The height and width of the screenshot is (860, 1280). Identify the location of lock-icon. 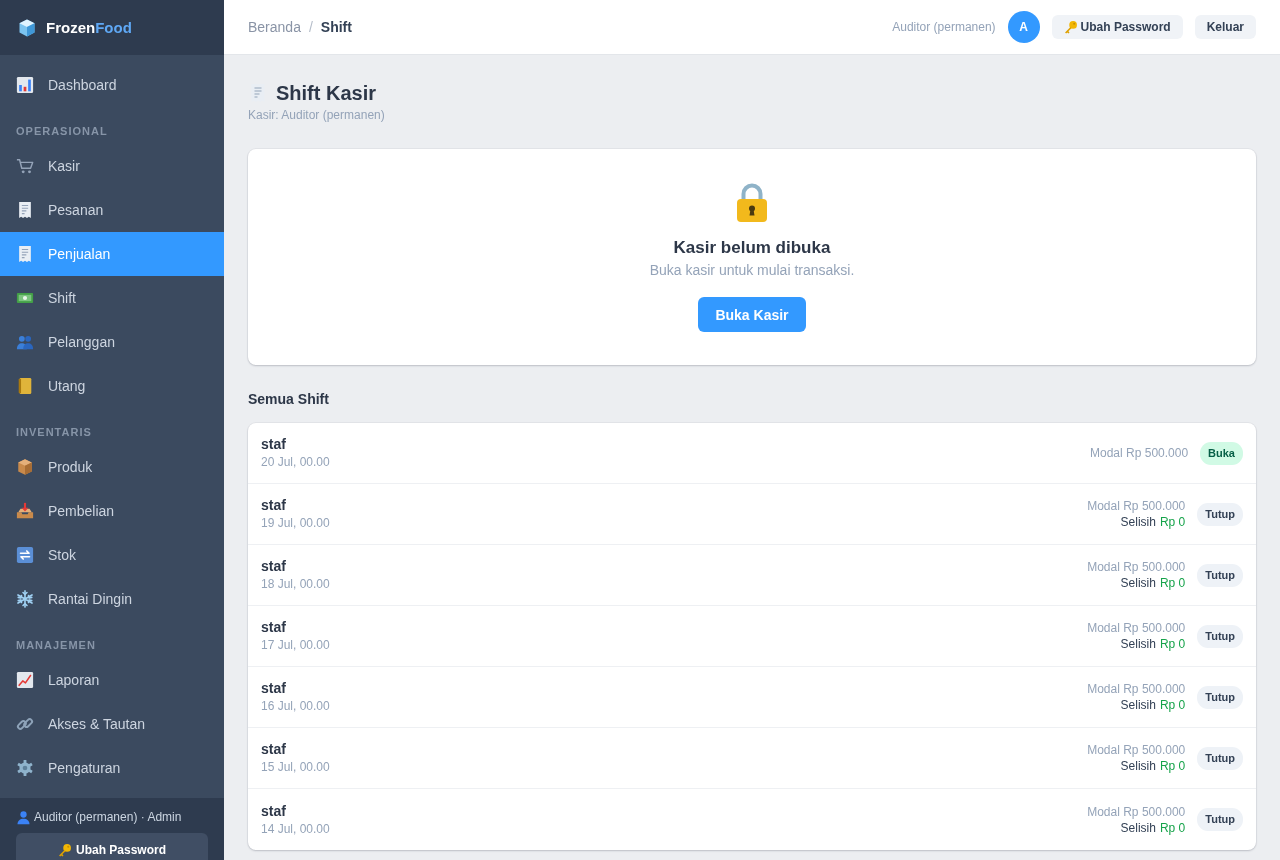
(752, 202).